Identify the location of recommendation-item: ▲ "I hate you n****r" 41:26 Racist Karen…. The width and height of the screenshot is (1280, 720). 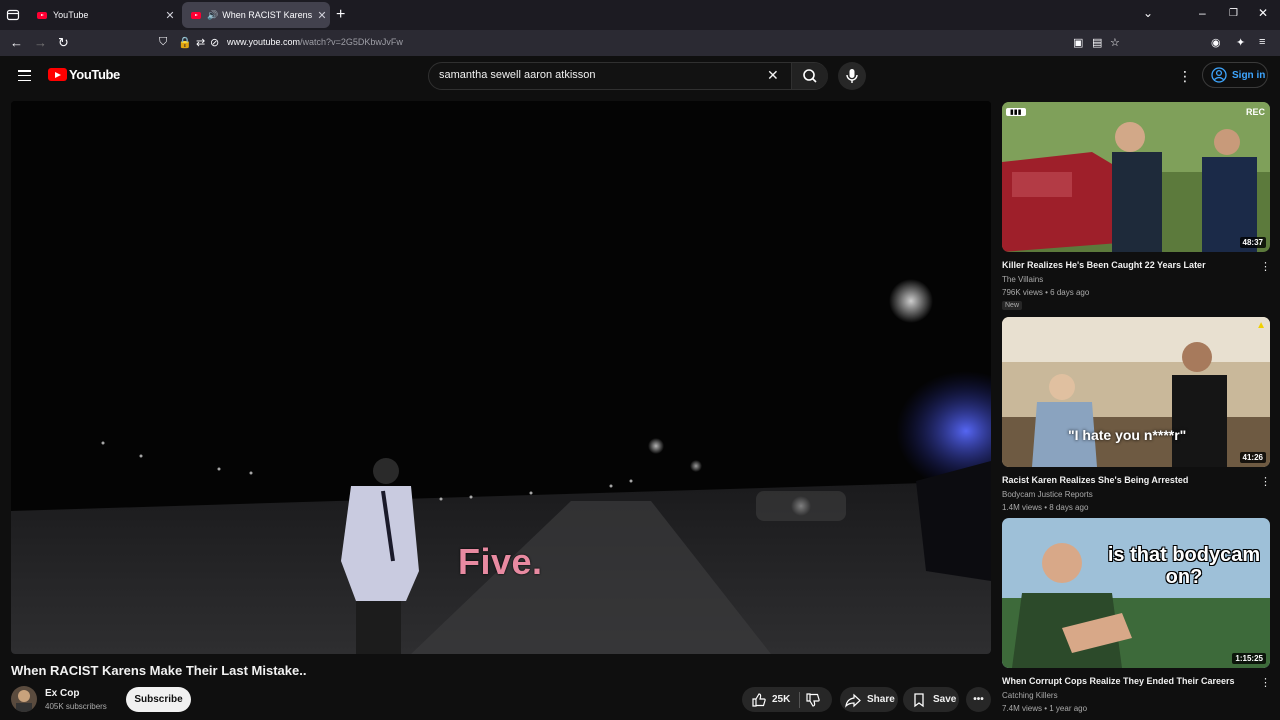
(1136, 417).